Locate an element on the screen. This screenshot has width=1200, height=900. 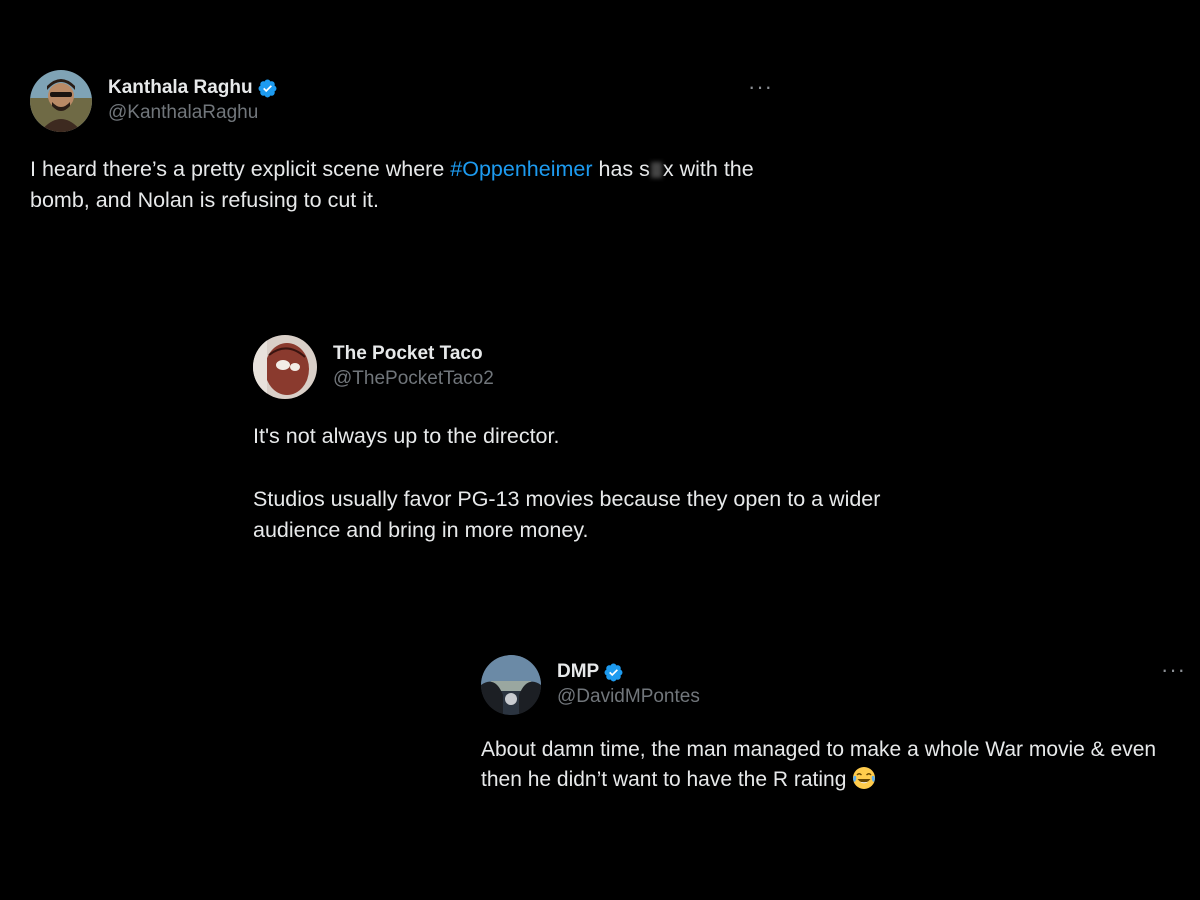
tweet-header: DMP @DavidMPontes is located at coordinates (838, 685).